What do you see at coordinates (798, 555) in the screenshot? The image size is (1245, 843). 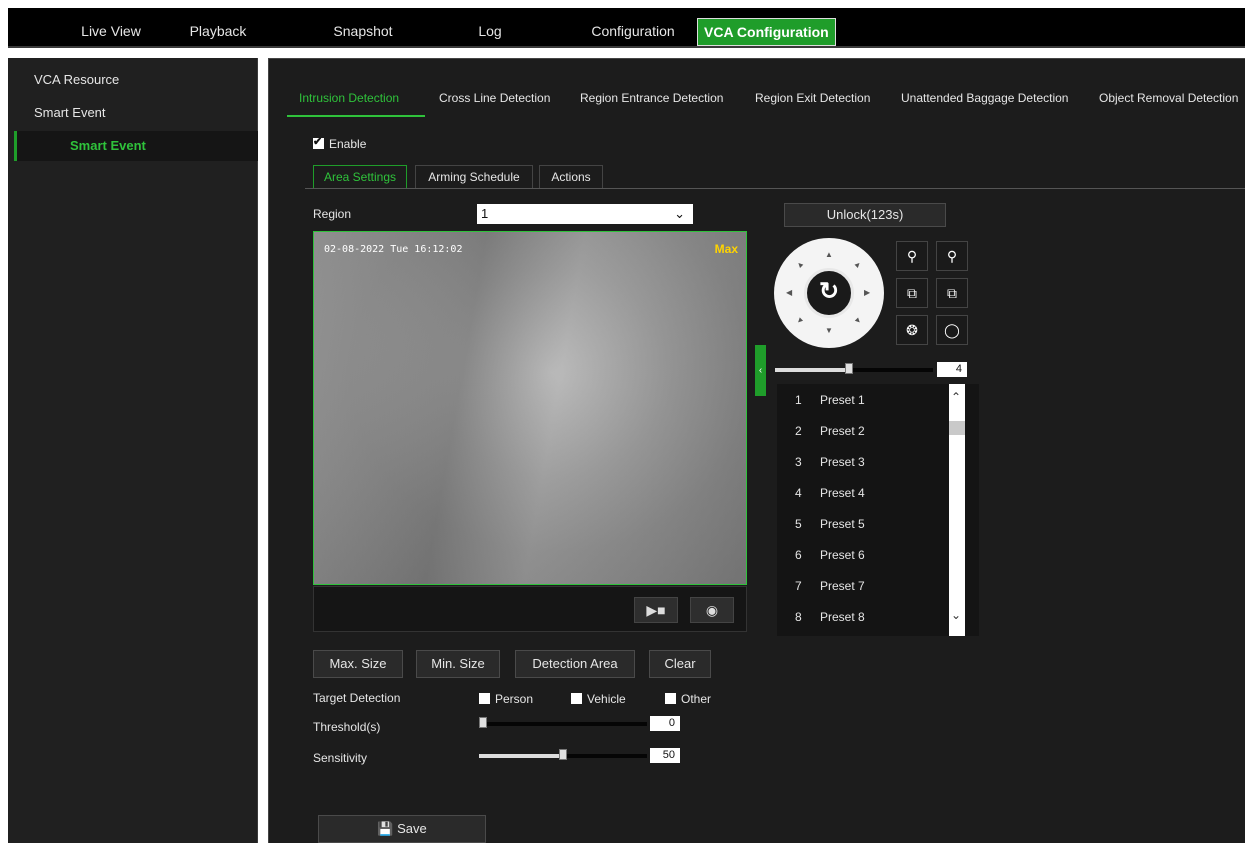 I see `preset-number: 6` at bounding box center [798, 555].